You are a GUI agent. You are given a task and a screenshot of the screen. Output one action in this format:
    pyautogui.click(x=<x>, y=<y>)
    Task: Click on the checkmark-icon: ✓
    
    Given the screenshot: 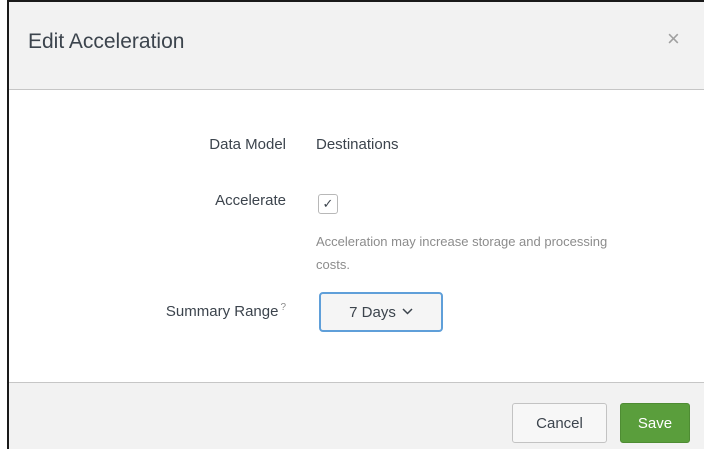 What is the action you would take?
    pyautogui.click(x=328, y=203)
    